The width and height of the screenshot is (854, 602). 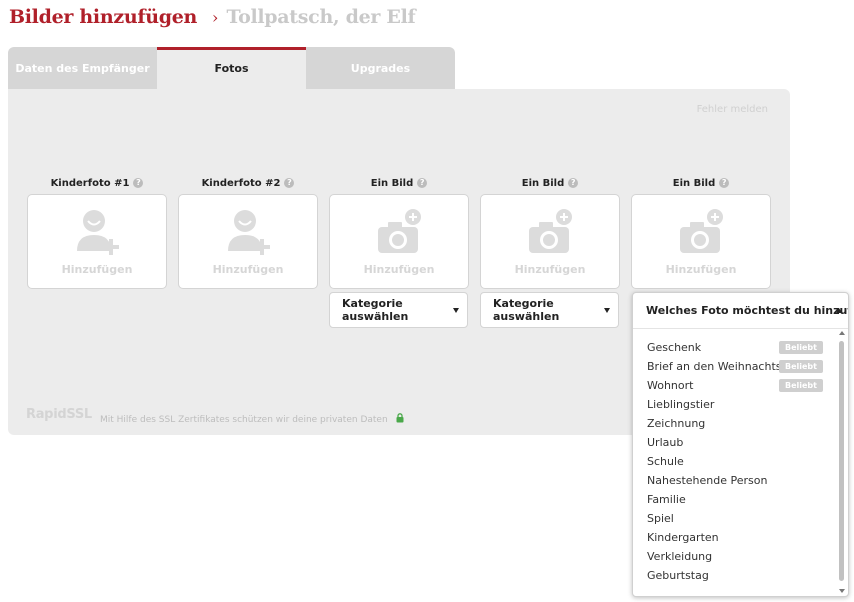 What do you see at coordinates (734, 518) in the screenshot?
I see `dropdown-option: Spiel` at bounding box center [734, 518].